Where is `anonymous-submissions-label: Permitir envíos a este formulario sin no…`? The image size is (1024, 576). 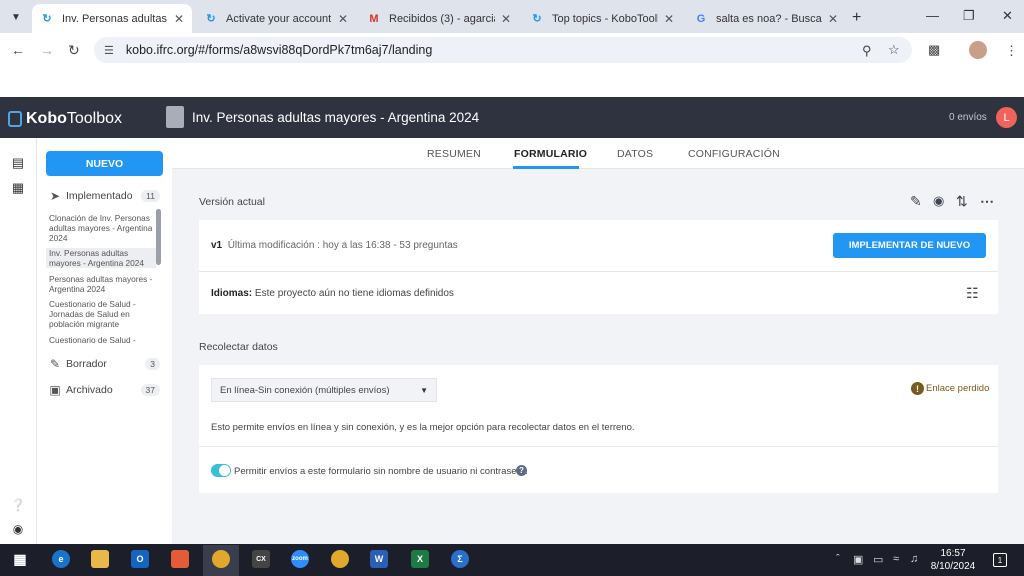 anonymous-submissions-label: Permitir envíos a este formulario sin no… is located at coordinates (381, 471).